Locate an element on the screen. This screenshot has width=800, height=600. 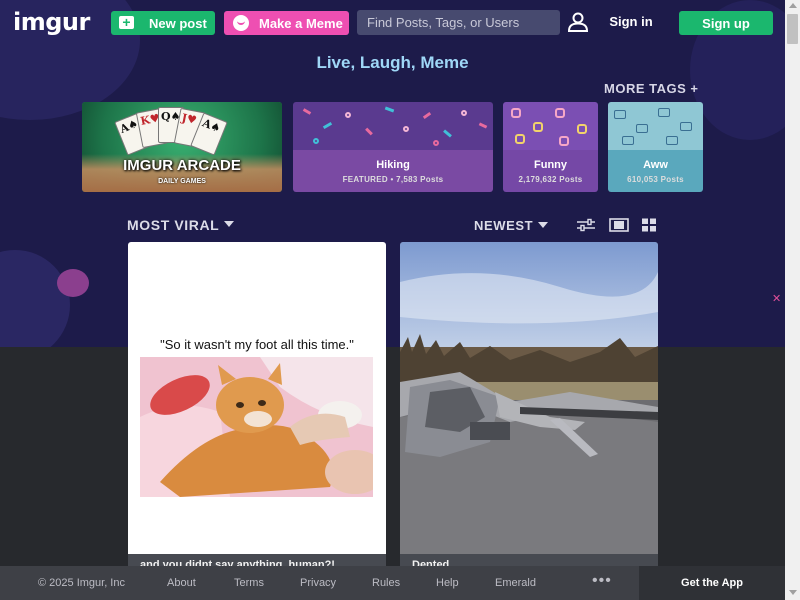
tag-card-funny: Funny 2,179,632 Posts is located at coordinates (550, 147).